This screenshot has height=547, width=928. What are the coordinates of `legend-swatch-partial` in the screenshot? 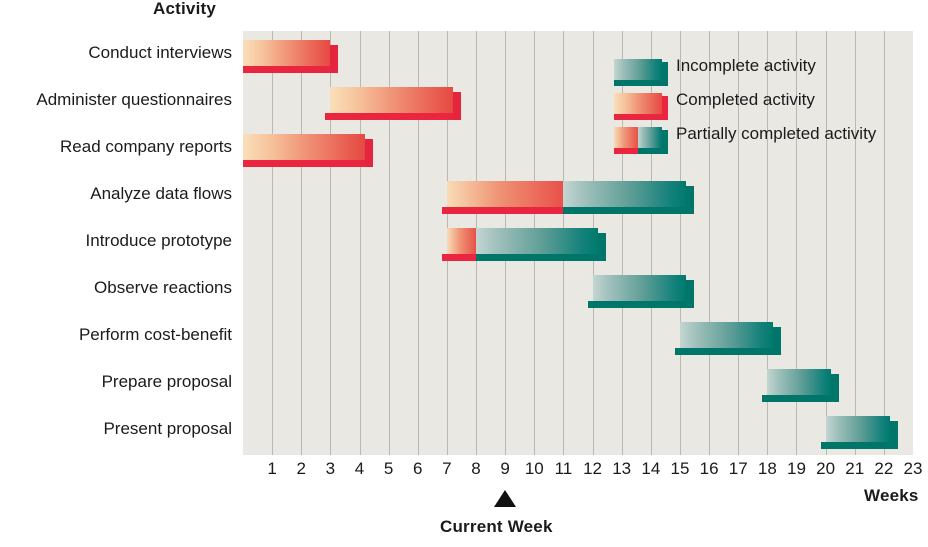 It's located at (641, 140).